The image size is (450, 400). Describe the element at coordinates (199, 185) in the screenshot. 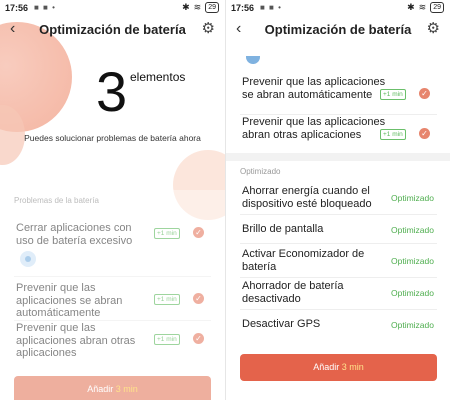

I see `decorative-blob` at that location.